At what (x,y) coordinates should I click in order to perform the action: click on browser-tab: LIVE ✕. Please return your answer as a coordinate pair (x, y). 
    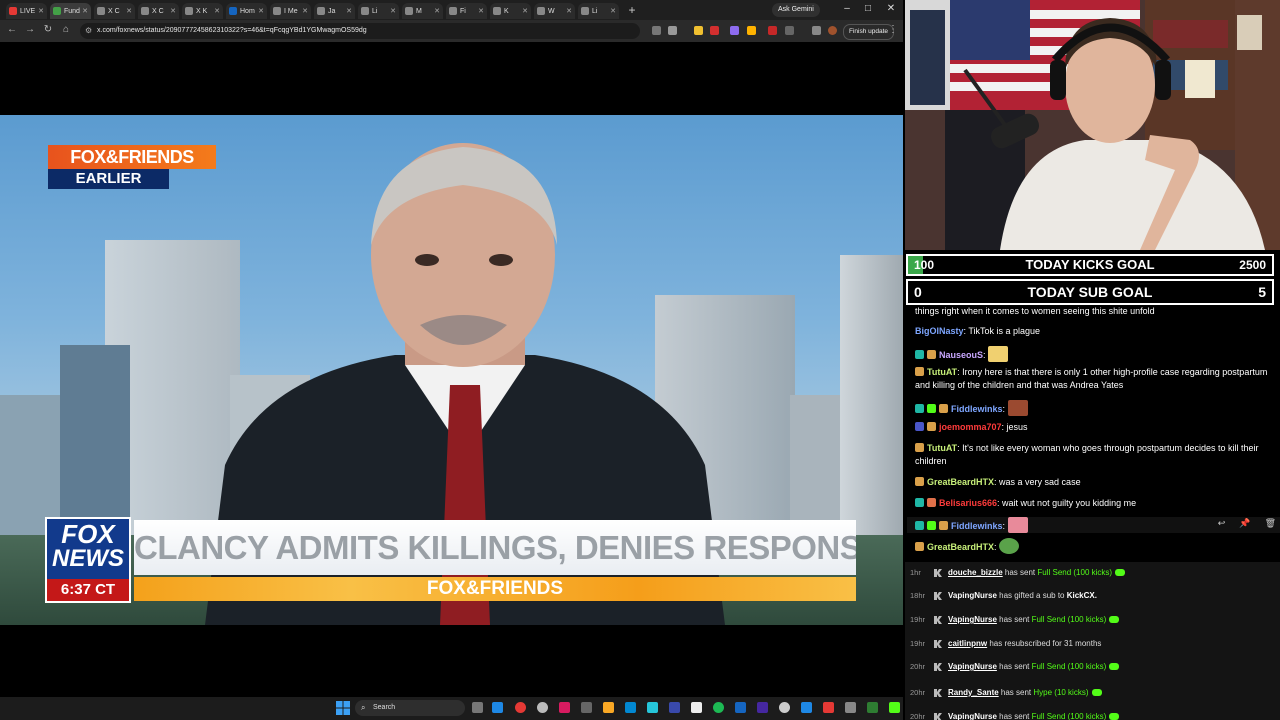
    Looking at the image, I should click on (26, 11).